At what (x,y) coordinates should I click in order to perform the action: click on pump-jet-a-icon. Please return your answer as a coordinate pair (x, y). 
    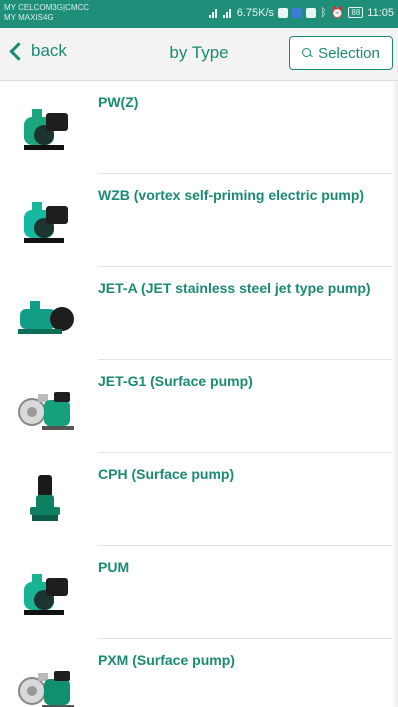
    Looking at the image, I should click on (47, 315).